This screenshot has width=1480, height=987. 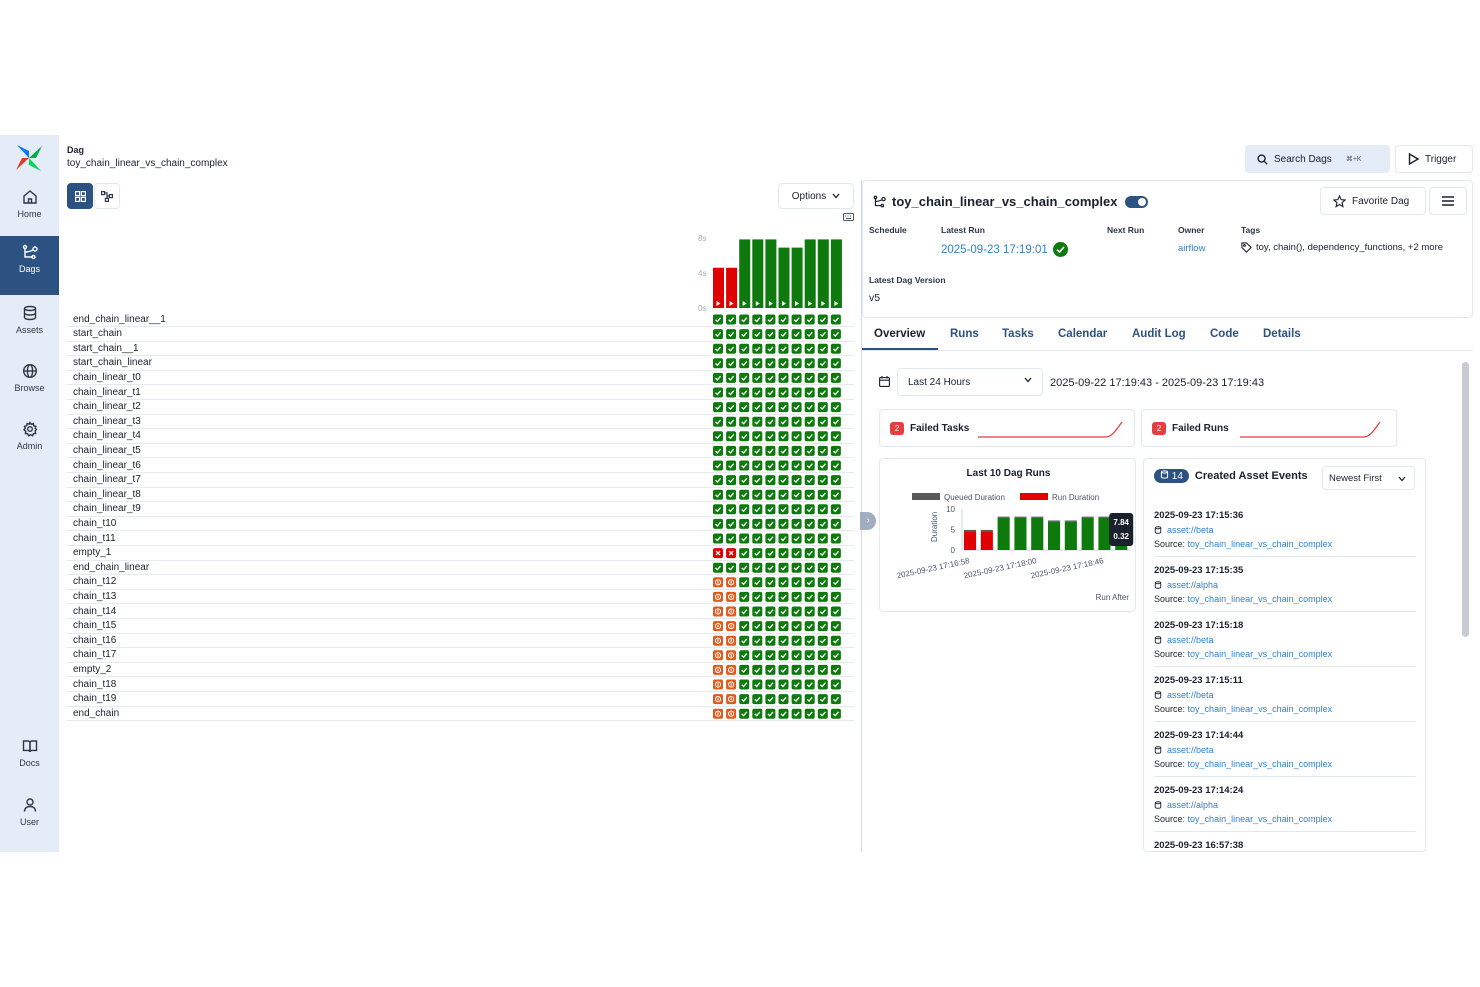 What do you see at coordinates (1465, 499) in the screenshot?
I see `scrollbar` at bounding box center [1465, 499].